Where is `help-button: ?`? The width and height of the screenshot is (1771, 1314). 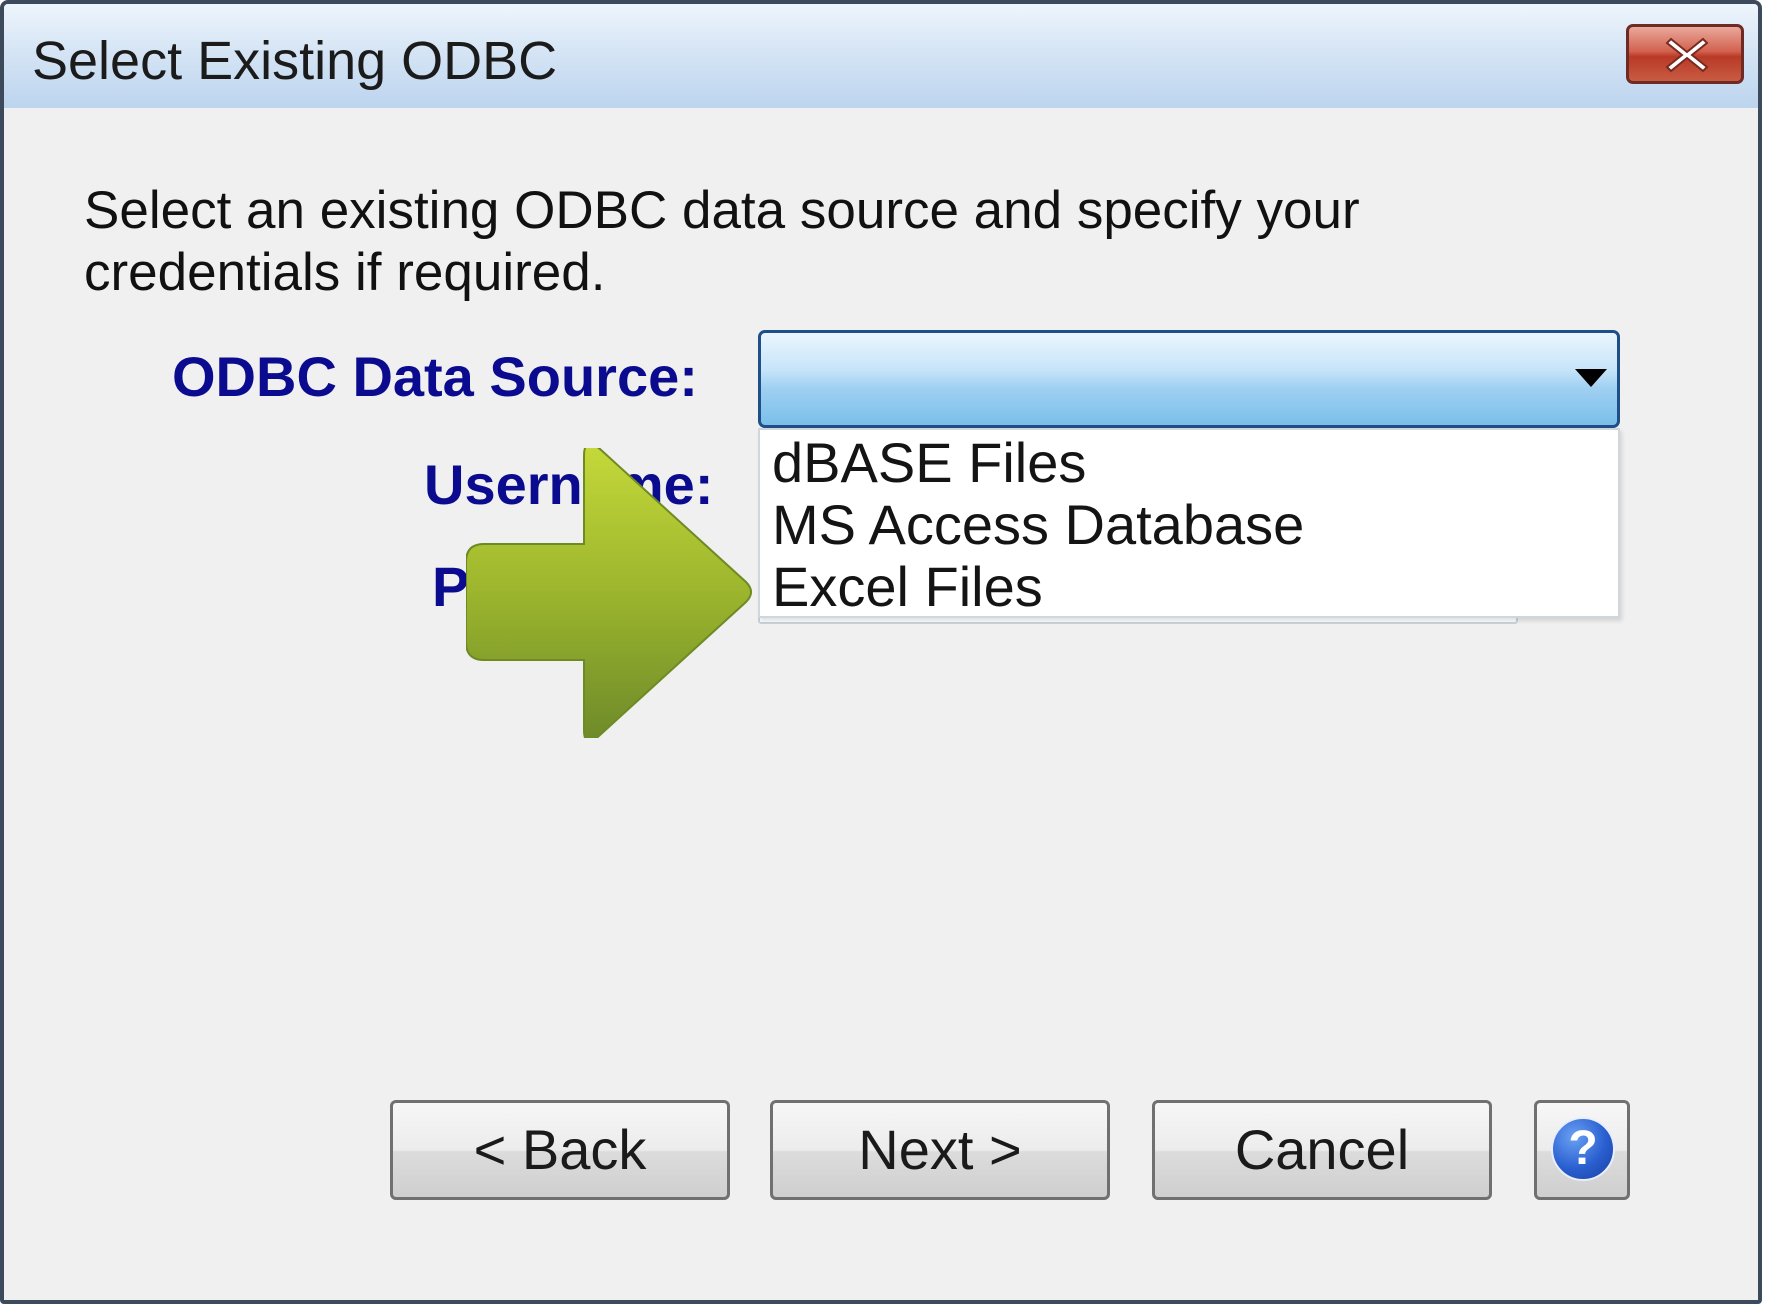 help-button: ? is located at coordinates (1582, 1150).